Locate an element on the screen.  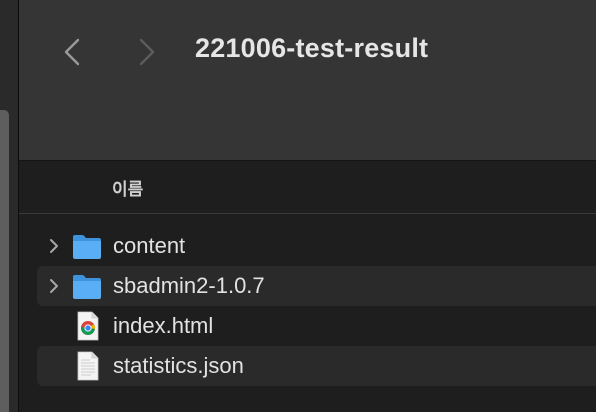
chevron-left-icon is located at coordinates (72, 52).